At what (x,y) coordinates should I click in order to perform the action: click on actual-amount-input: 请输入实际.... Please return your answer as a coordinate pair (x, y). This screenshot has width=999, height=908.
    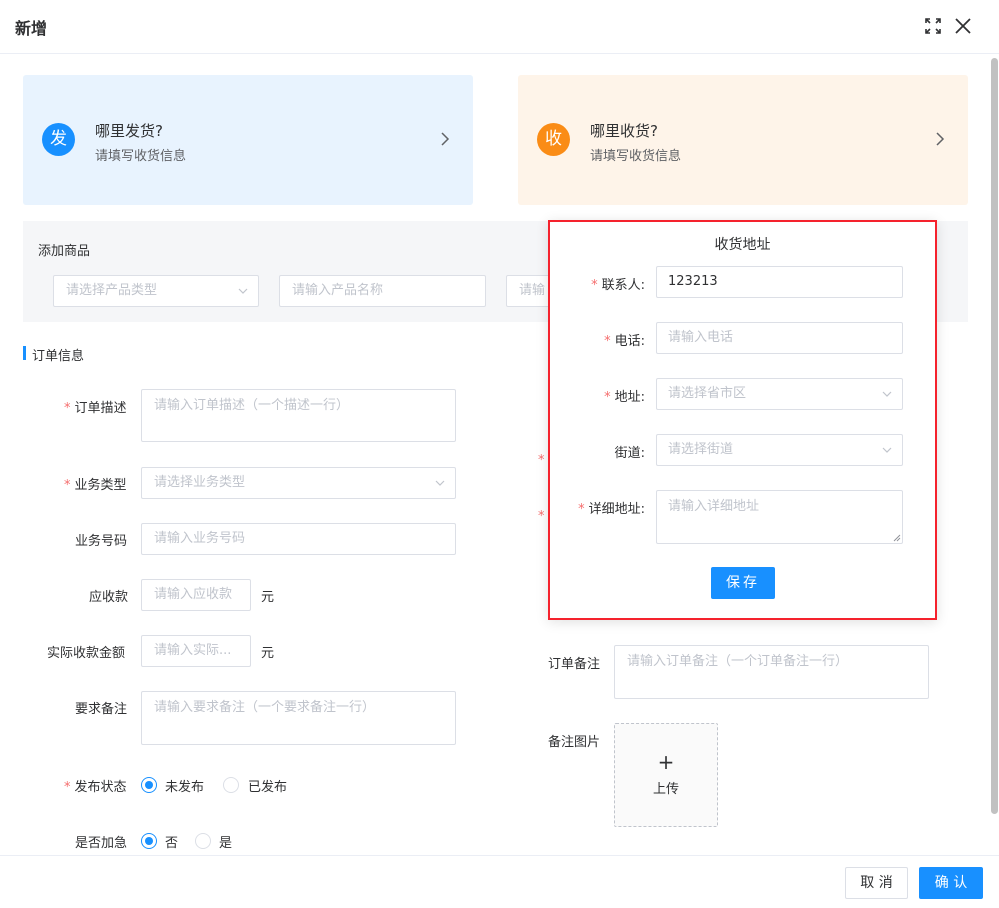
    Looking at the image, I should click on (196, 651).